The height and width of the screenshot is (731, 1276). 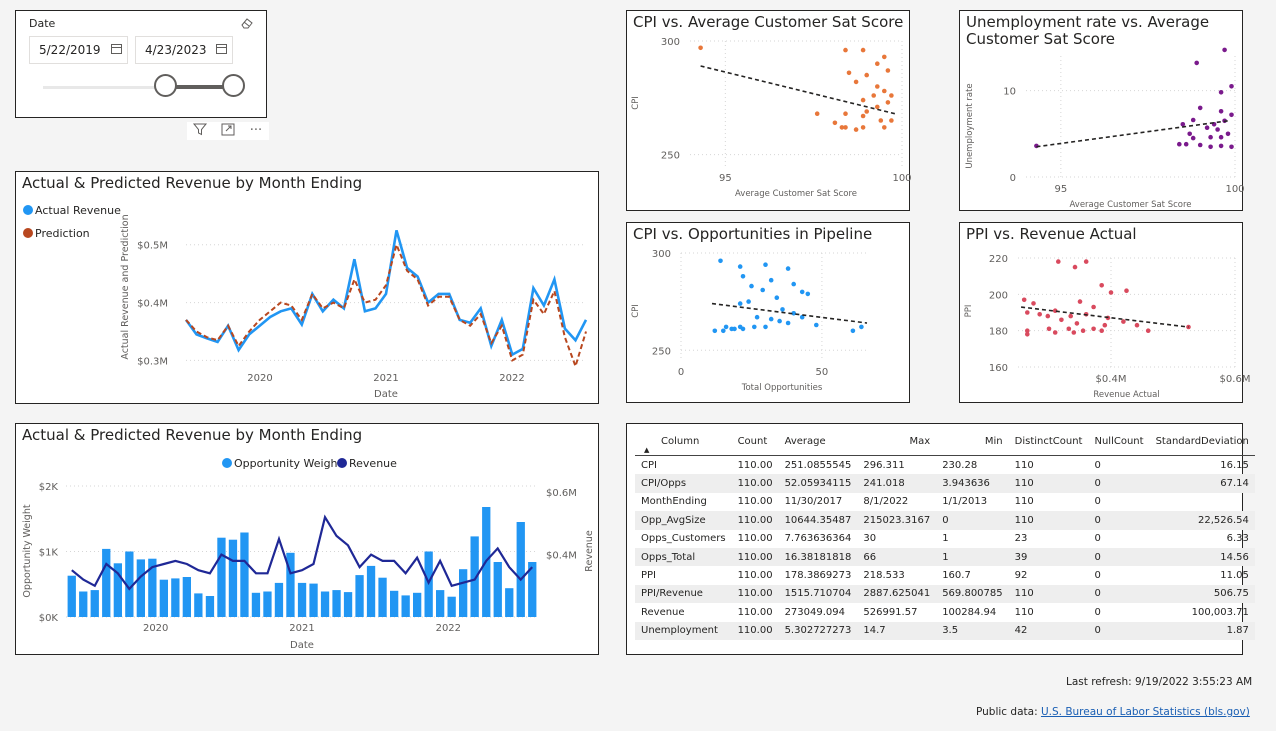 What do you see at coordinates (972, 441) in the screenshot?
I see `column-header: Min` at bounding box center [972, 441].